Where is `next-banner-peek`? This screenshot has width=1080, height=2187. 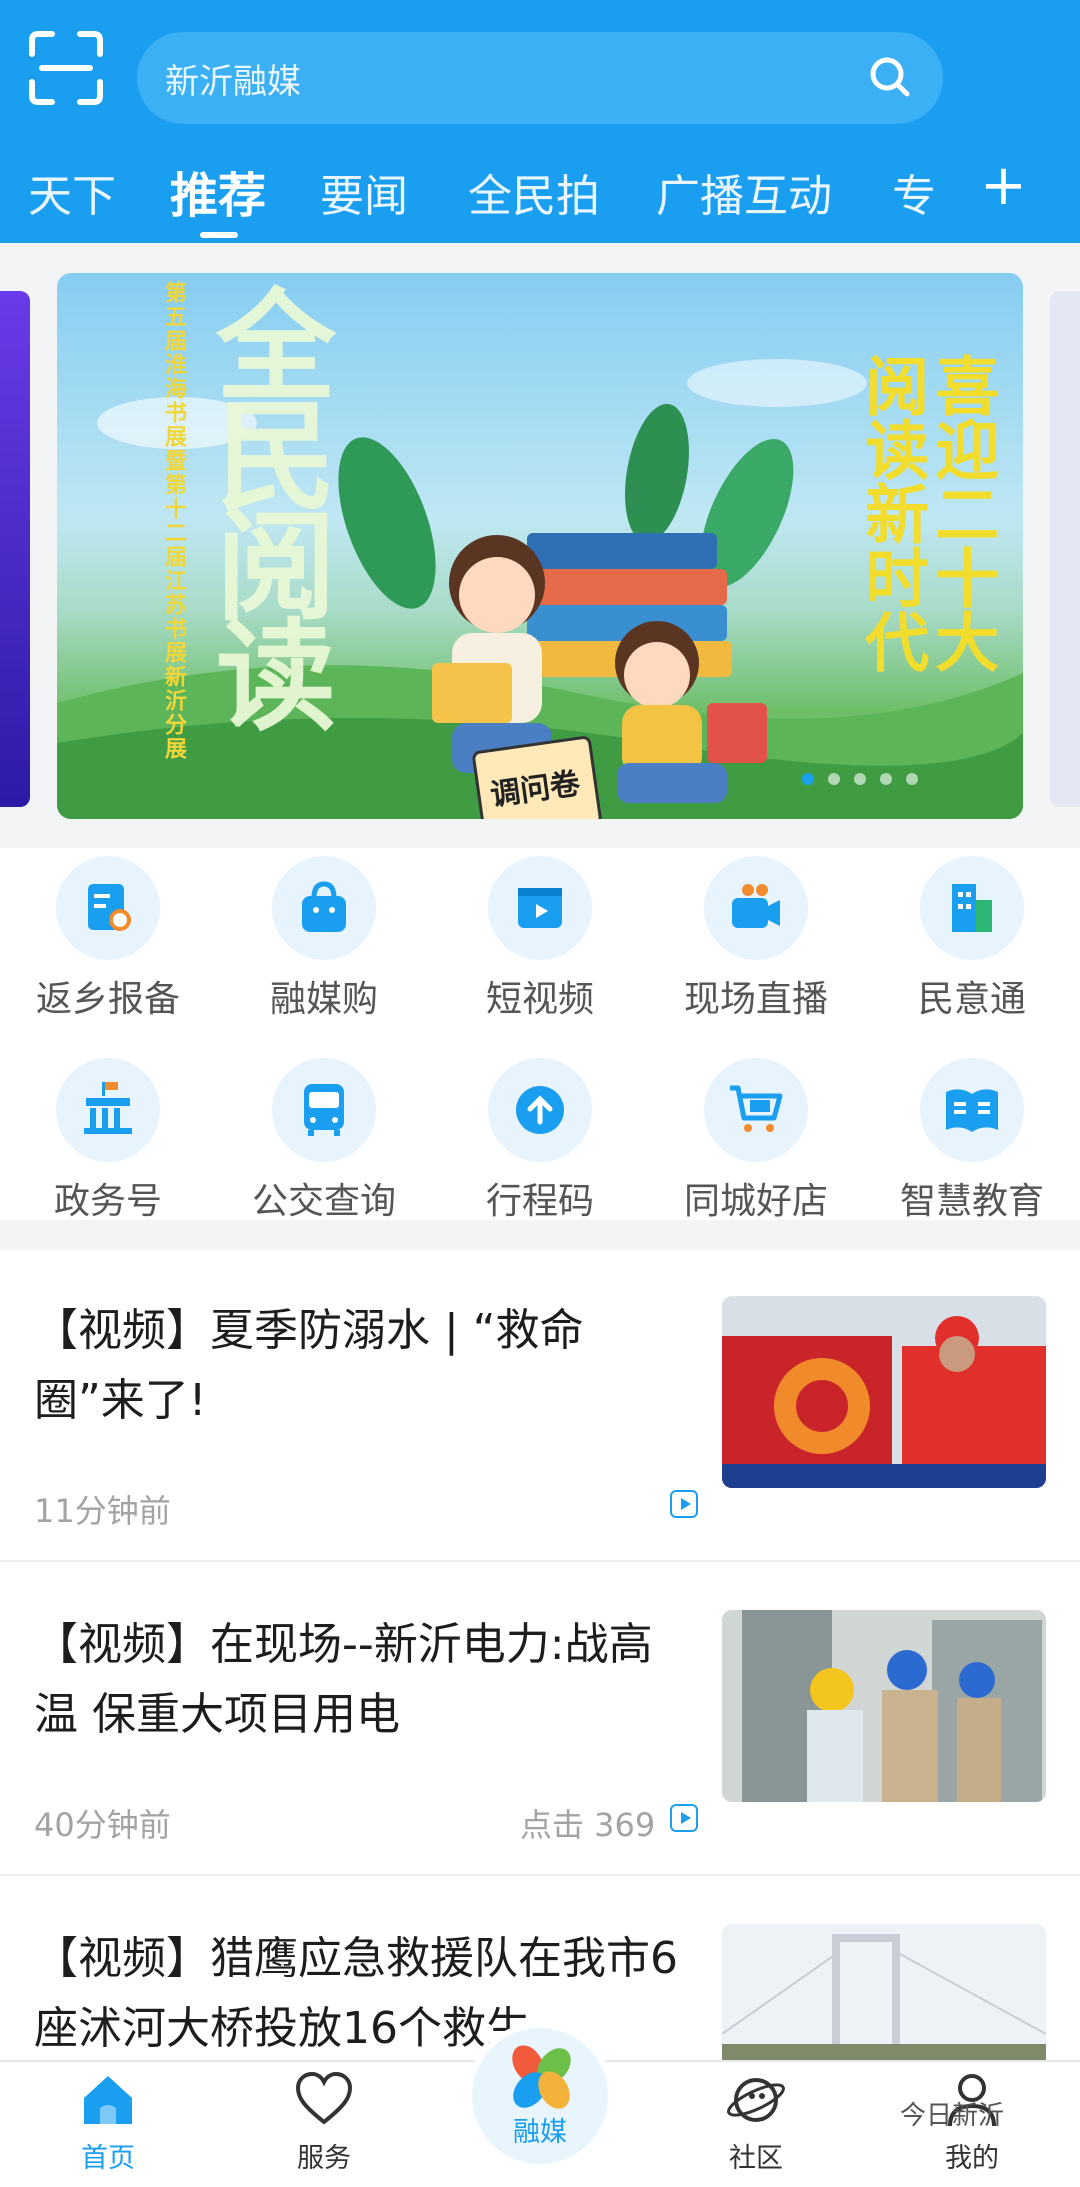 next-banner-peek is located at coordinates (1065, 549).